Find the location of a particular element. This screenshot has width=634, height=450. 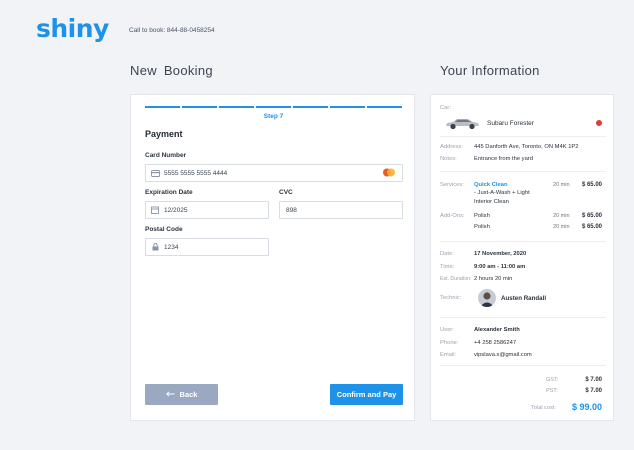

step-label: Step 7 is located at coordinates (273, 116).